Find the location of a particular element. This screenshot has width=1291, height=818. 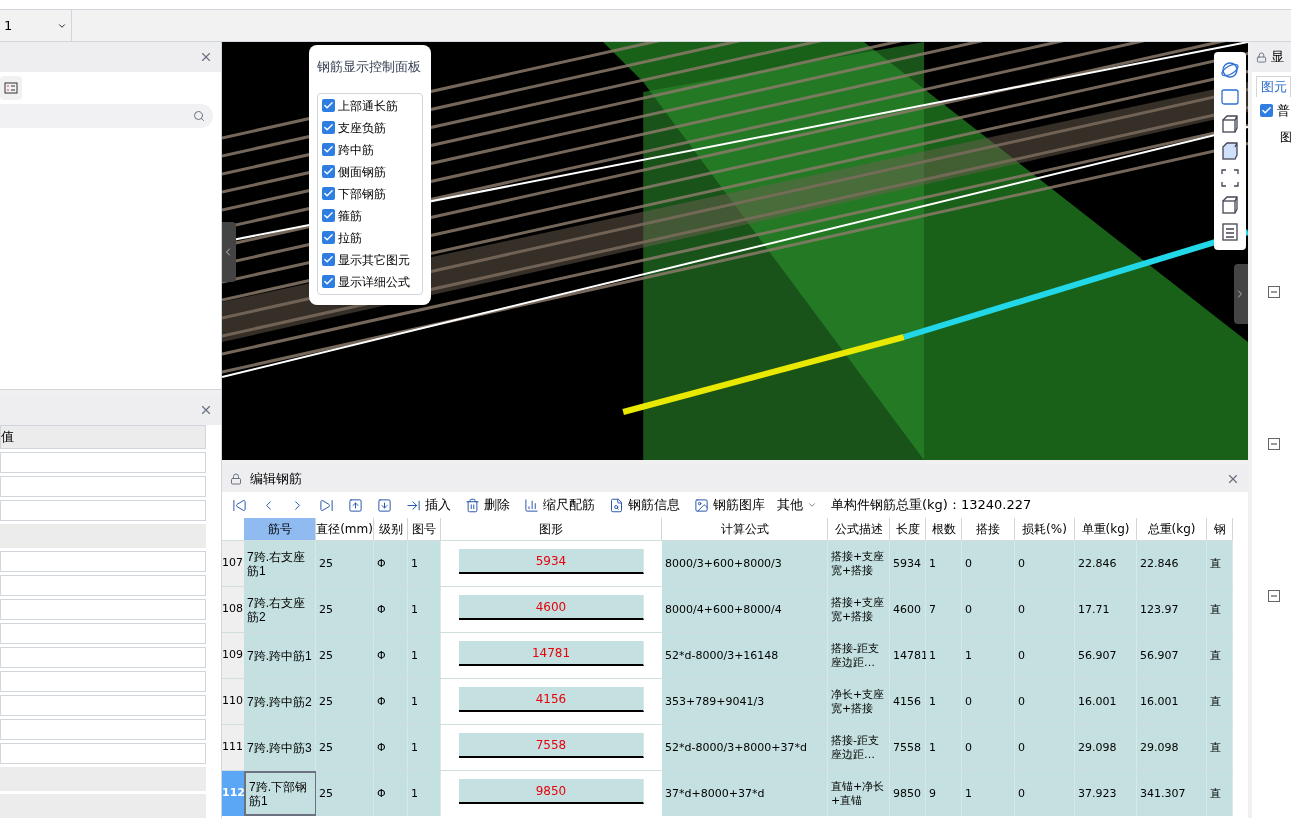

other-menu-button: 其他 is located at coordinates (797, 505).